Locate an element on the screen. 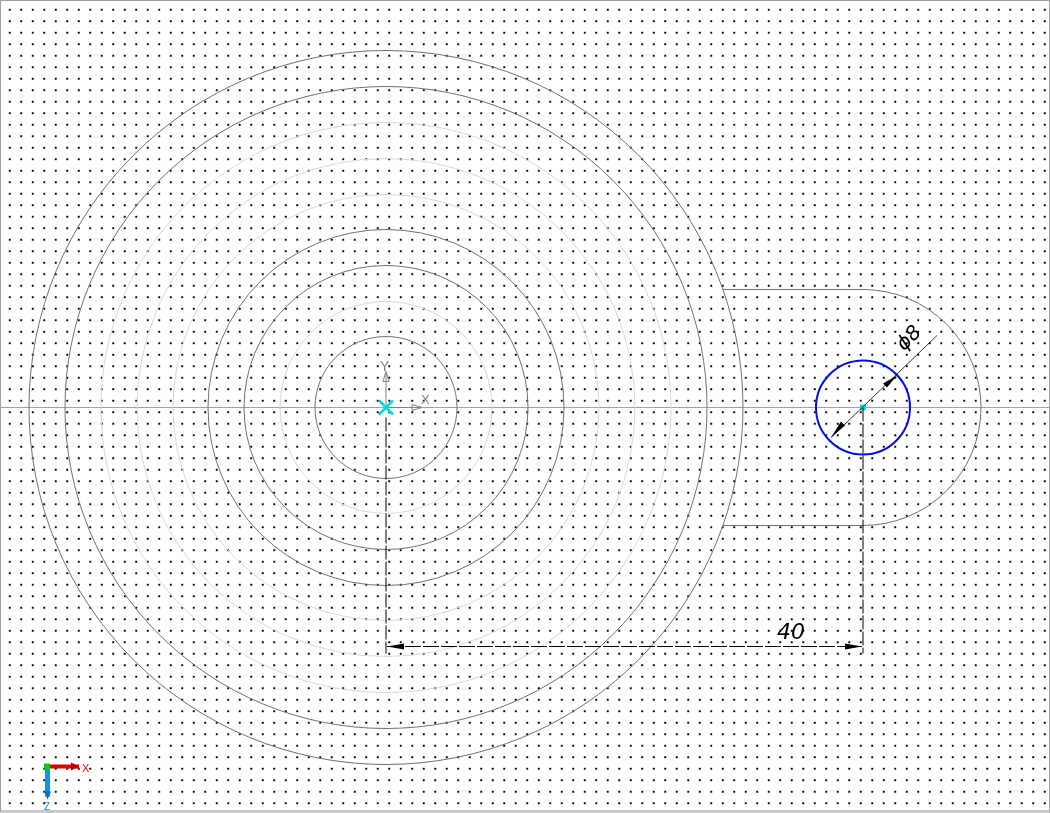 The image size is (1050, 813). axis-label: Z is located at coordinates (47, 805).